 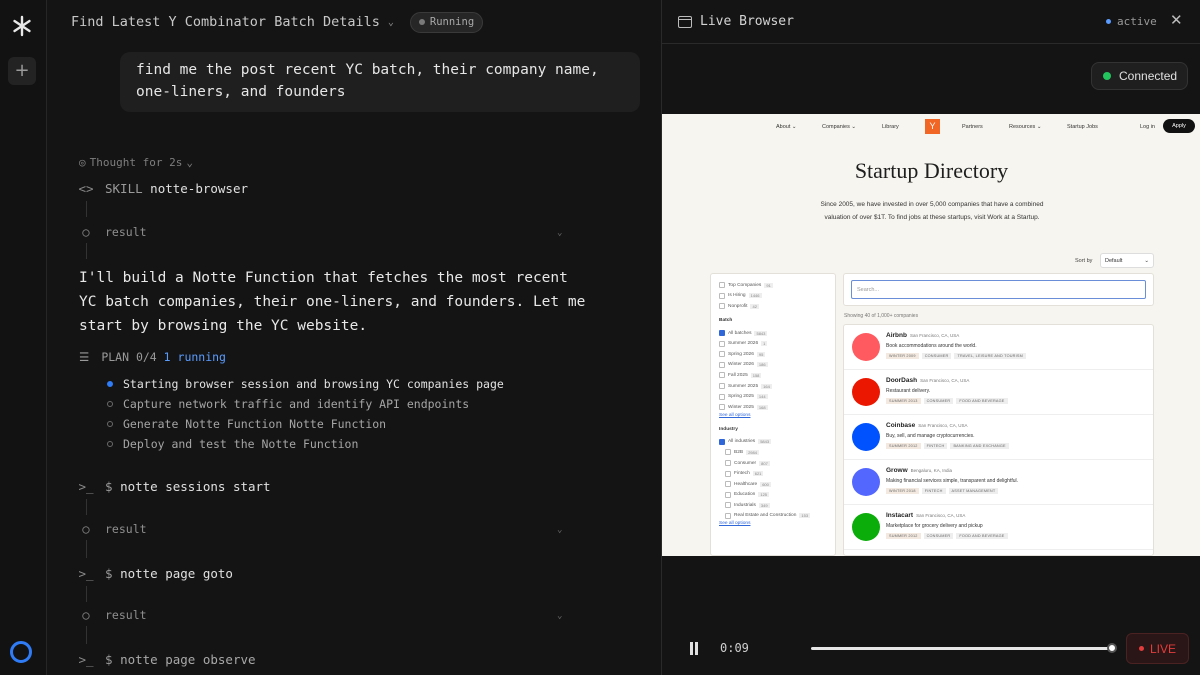 What do you see at coordinates (773, 505) in the screenshot?
I see `filter-option: Industrials 349` at bounding box center [773, 505].